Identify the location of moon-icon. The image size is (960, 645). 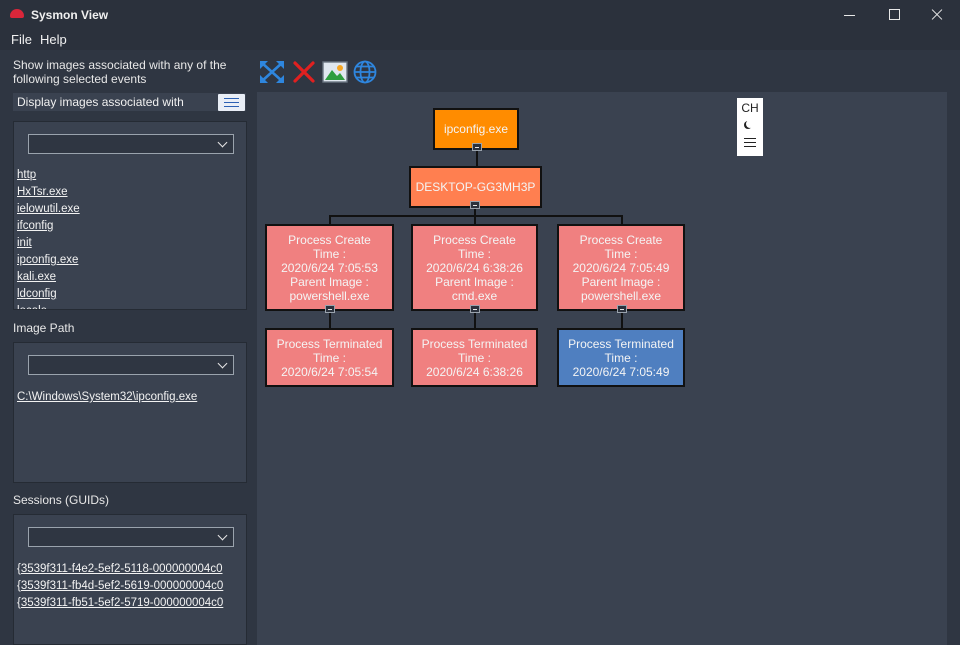
(750, 124).